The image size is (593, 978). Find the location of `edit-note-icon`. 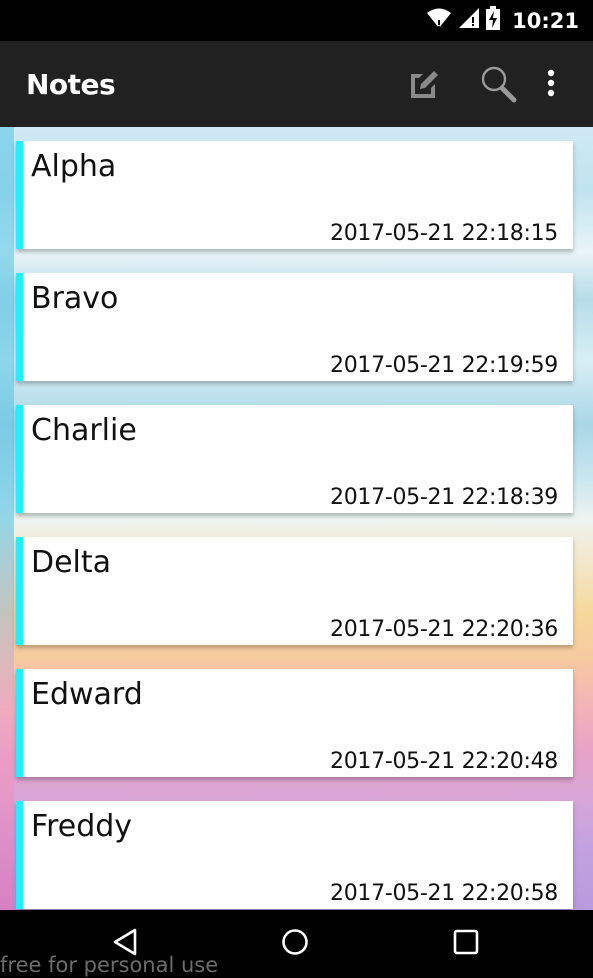

edit-note-icon is located at coordinates (423, 85).